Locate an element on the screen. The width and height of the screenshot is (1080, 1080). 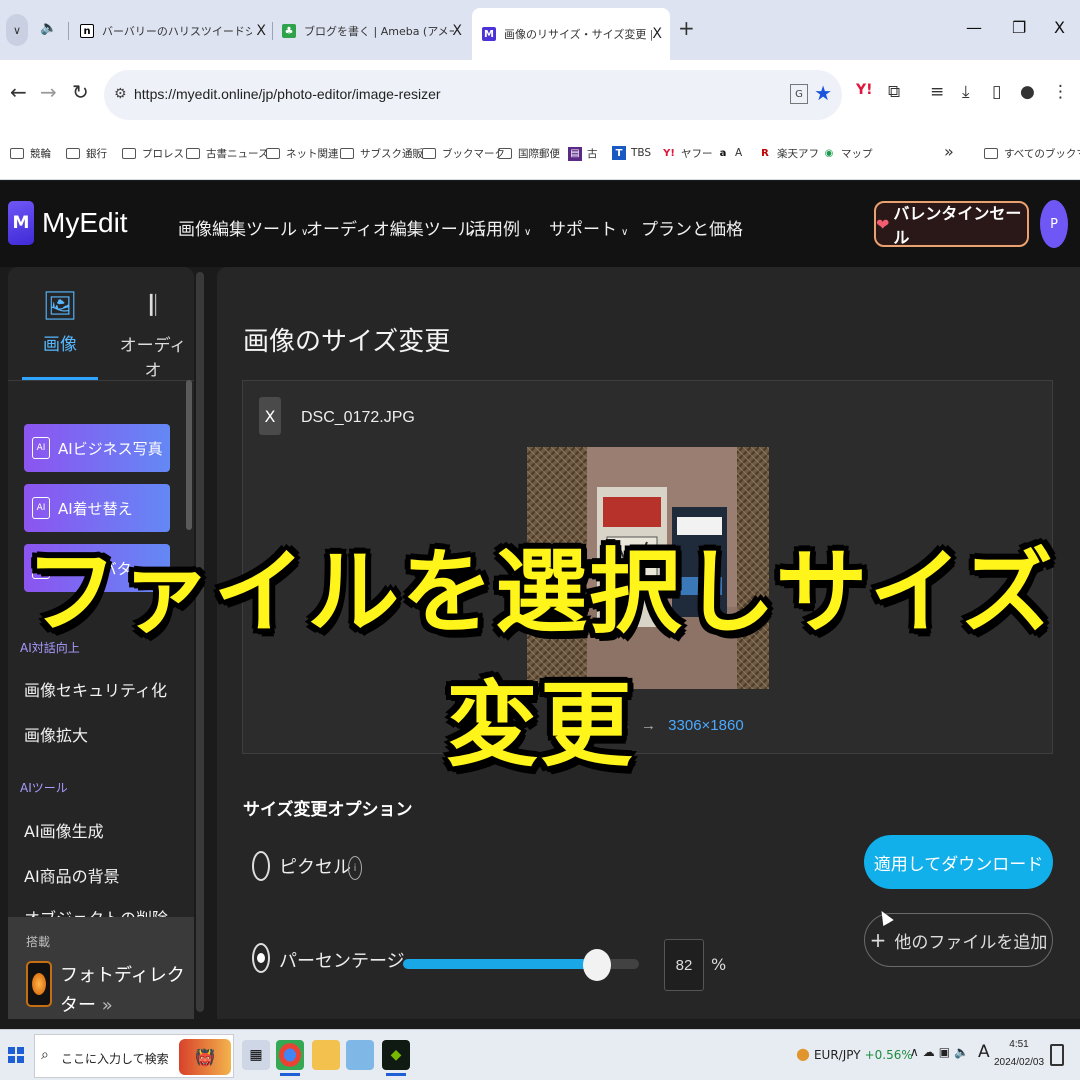
bookmark-link: R 楽天アフ is located at coordinates (788, 153).